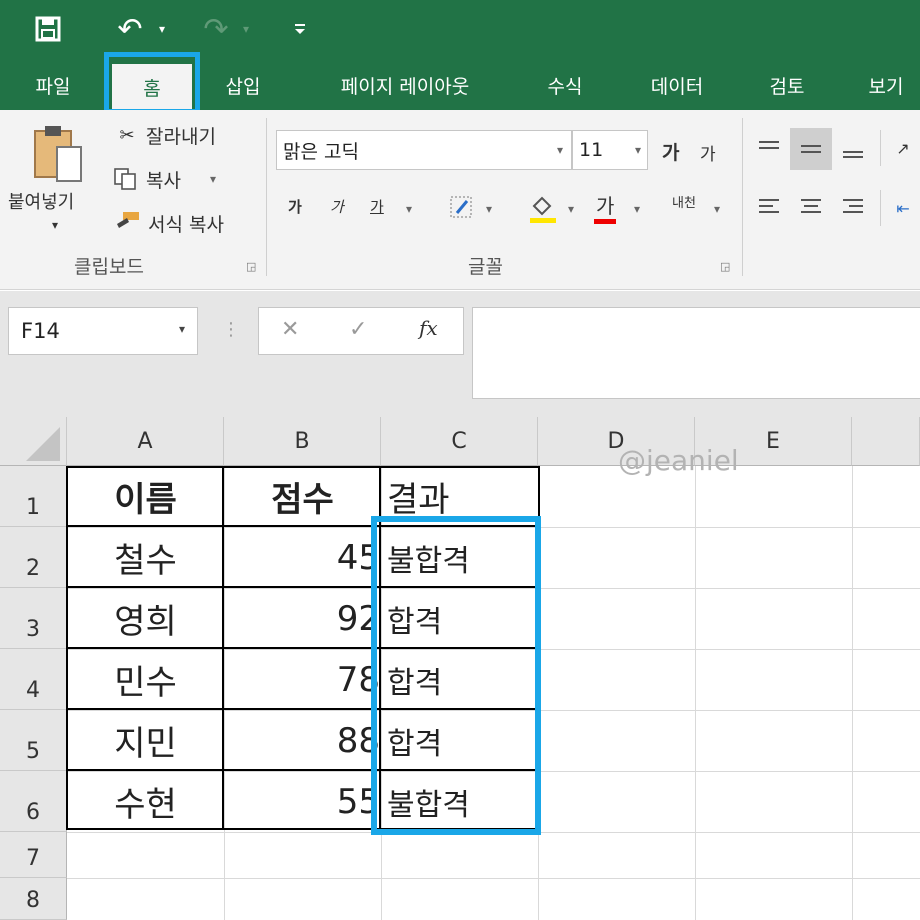 This screenshot has width=920, height=920. What do you see at coordinates (811, 149) in the screenshot?
I see `align-middle-icon` at bounding box center [811, 149].